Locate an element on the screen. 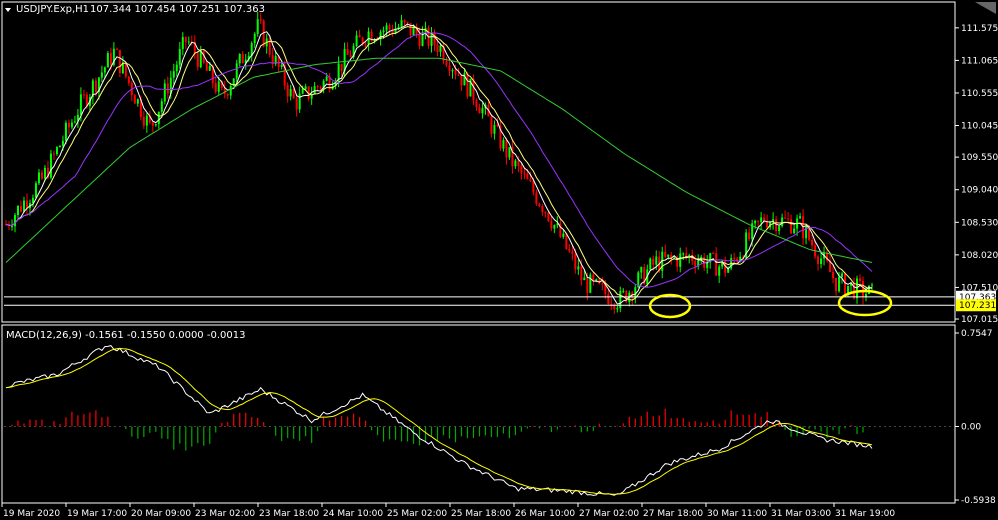 The height and width of the screenshot is (520, 998). macd-y-tick-label: -0.5938 is located at coordinates (978, 501).